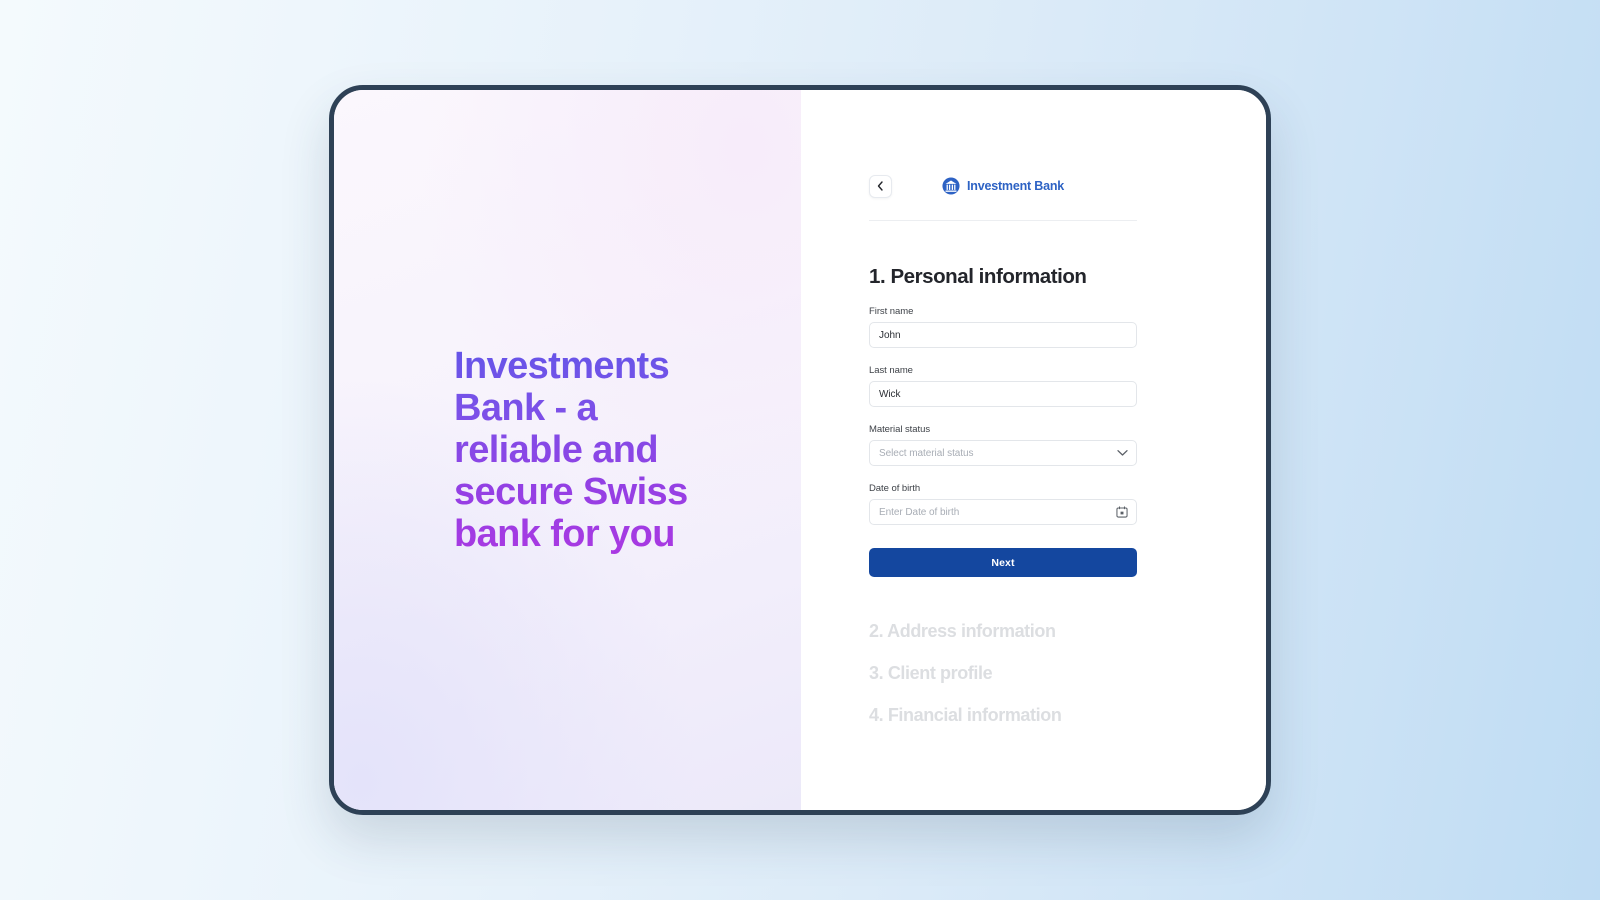  I want to click on back-button, so click(880, 186).